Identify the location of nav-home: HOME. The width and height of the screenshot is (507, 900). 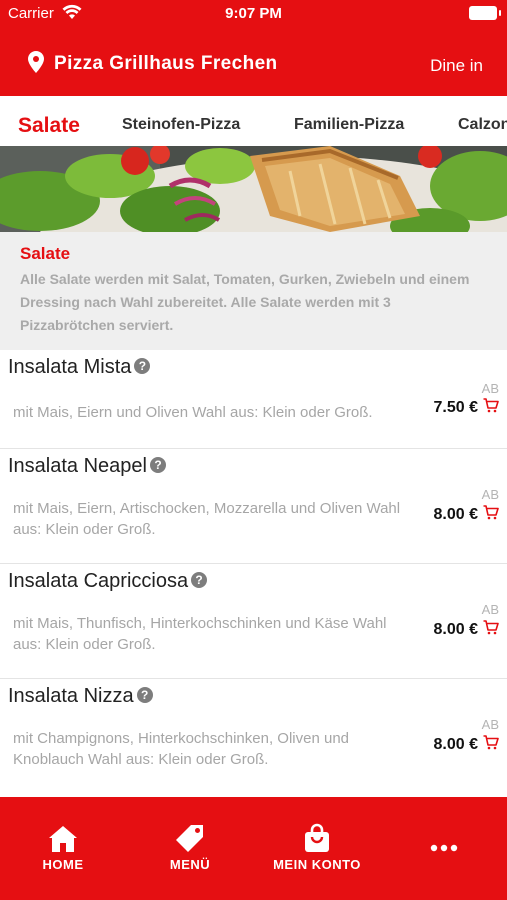
(63, 847).